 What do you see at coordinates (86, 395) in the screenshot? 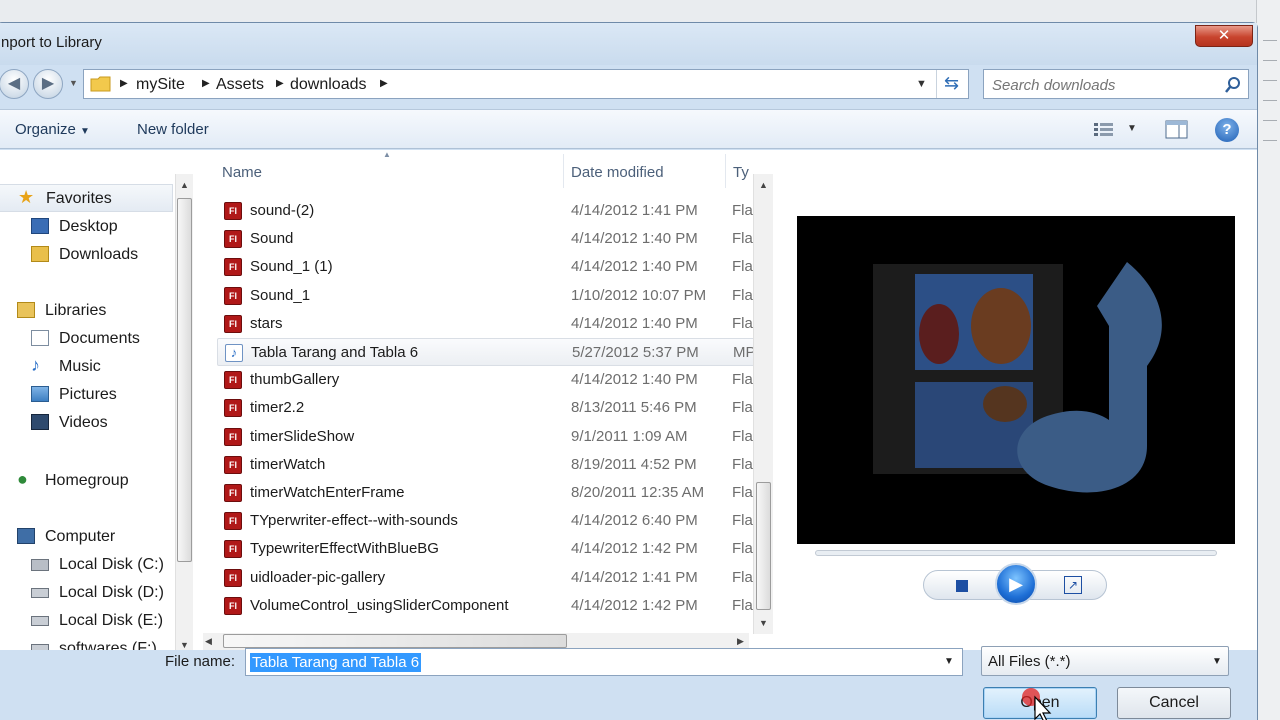
I see `nav-pictures: Pictures` at bounding box center [86, 395].